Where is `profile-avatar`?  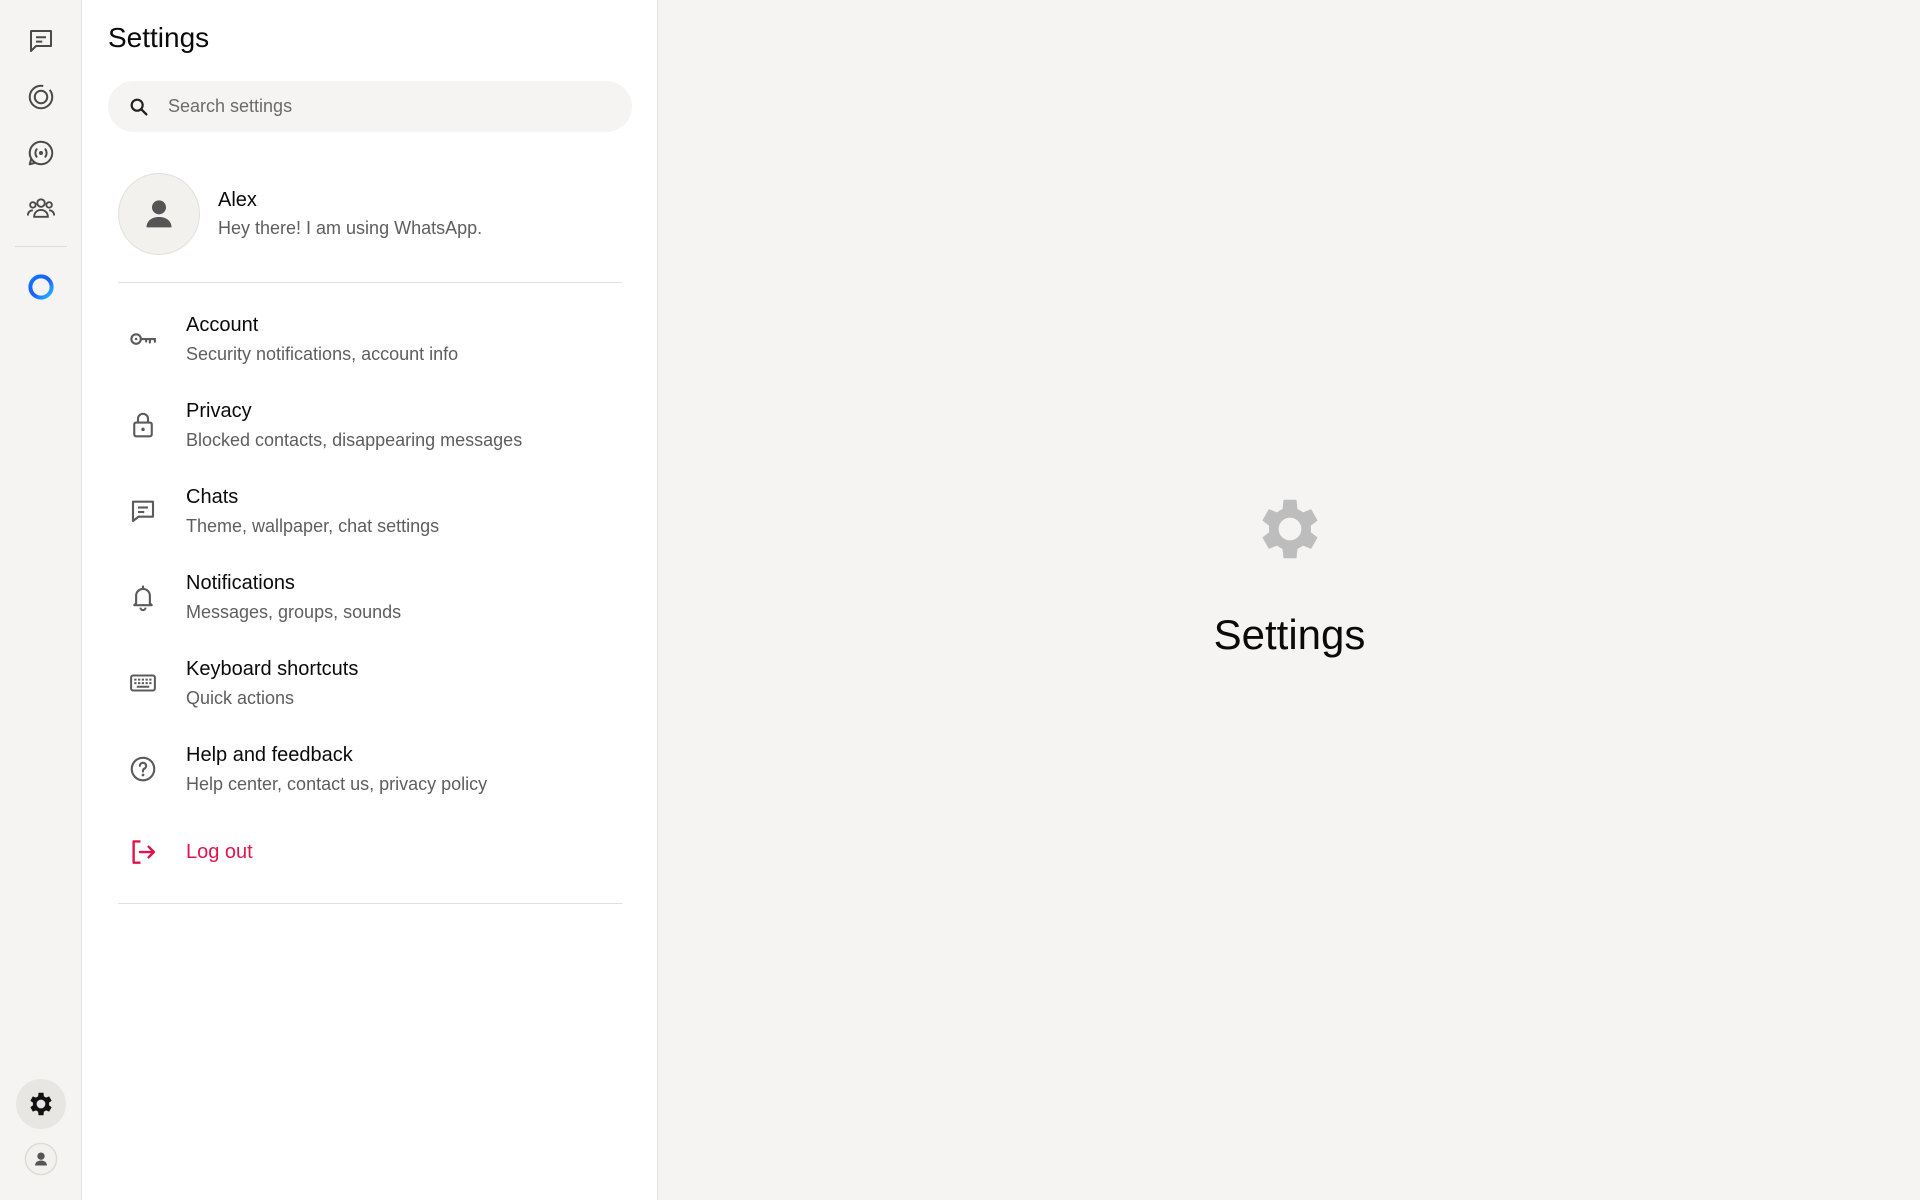 profile-avatar is located at coordinates (159, 214).